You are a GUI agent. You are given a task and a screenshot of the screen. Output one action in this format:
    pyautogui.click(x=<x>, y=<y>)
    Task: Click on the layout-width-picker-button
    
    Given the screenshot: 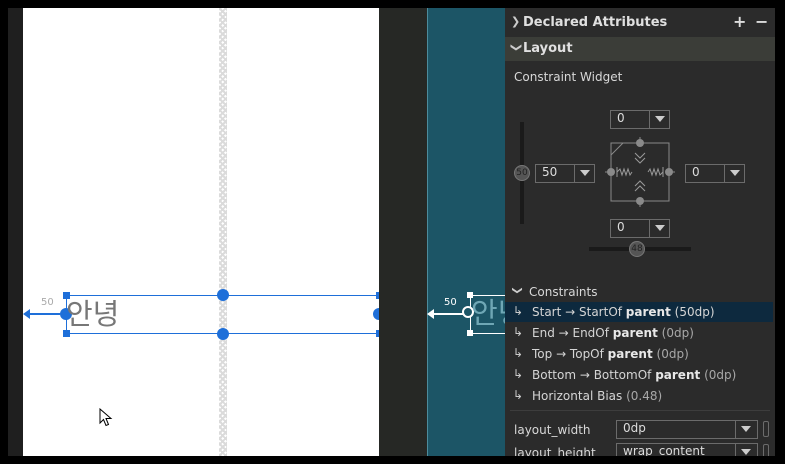 What is the action you would take?
    pyautogui.click(x=766, y=429)
    